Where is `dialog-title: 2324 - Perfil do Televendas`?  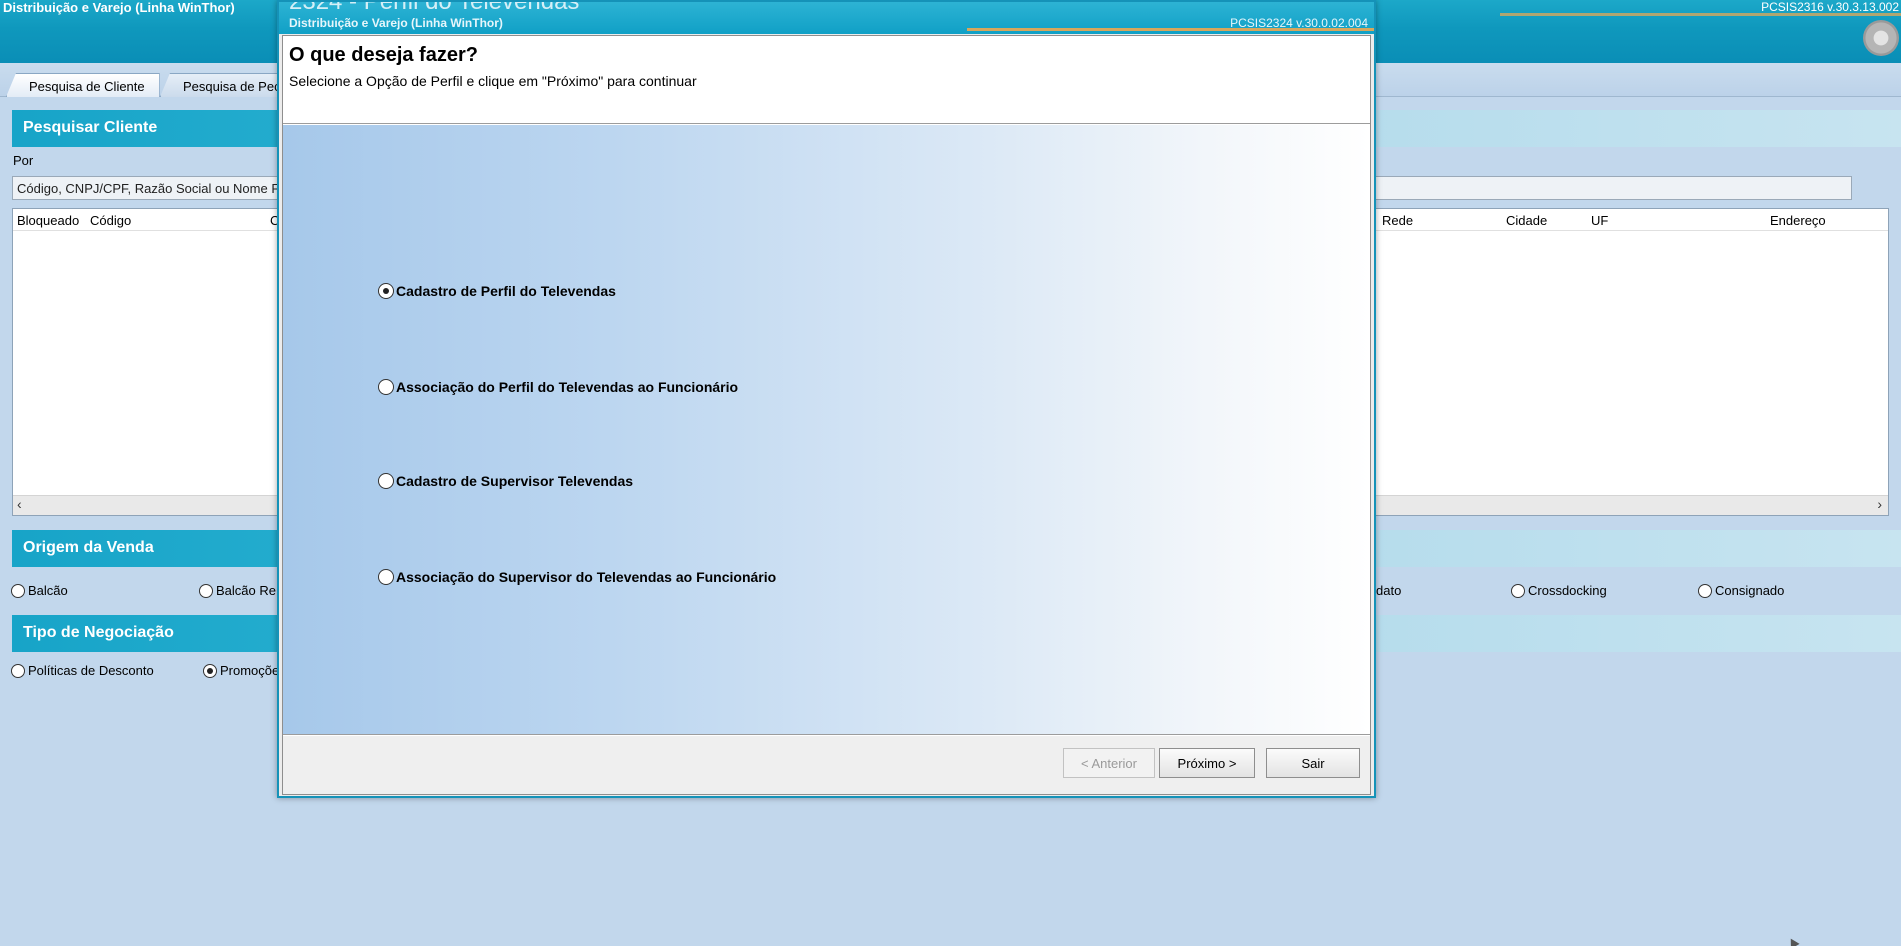
dialog-title: 2324 - Perfil do Televendas is located at coordinates (434, 9).